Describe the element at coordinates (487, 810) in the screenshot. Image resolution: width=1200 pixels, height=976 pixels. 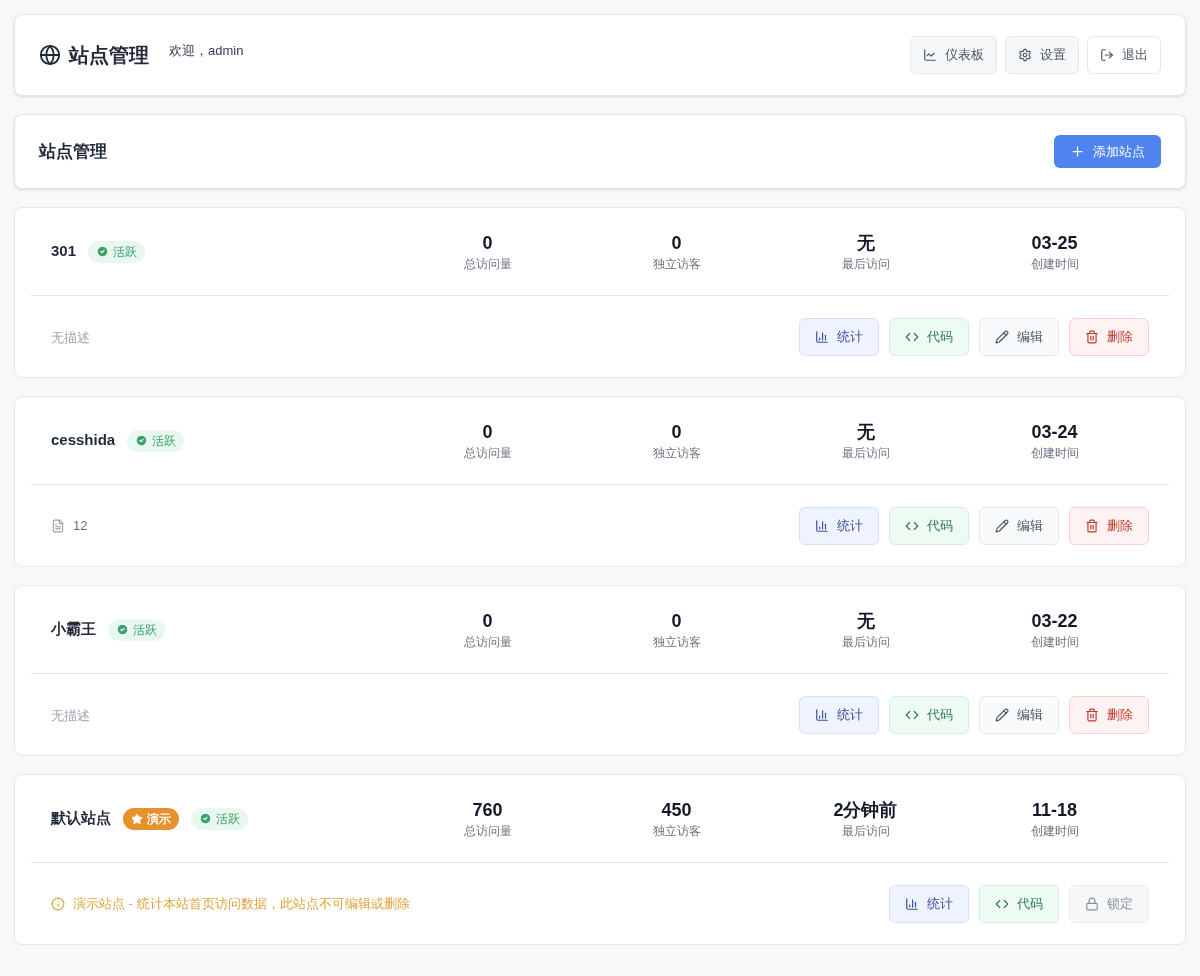
I see `stat-value: 760` at that location.